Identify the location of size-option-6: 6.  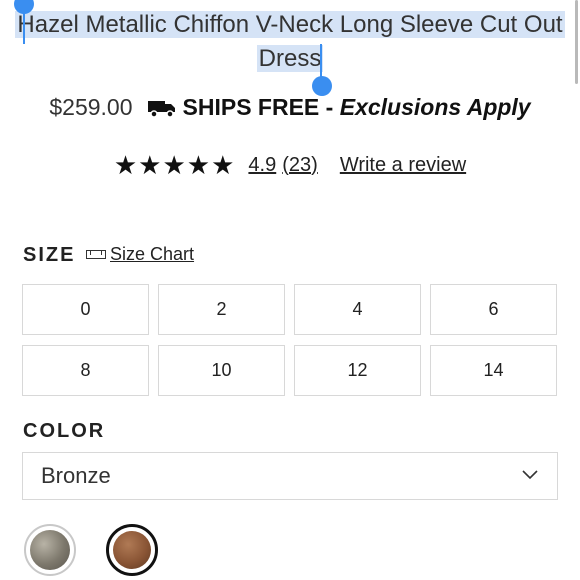
(493, 309).